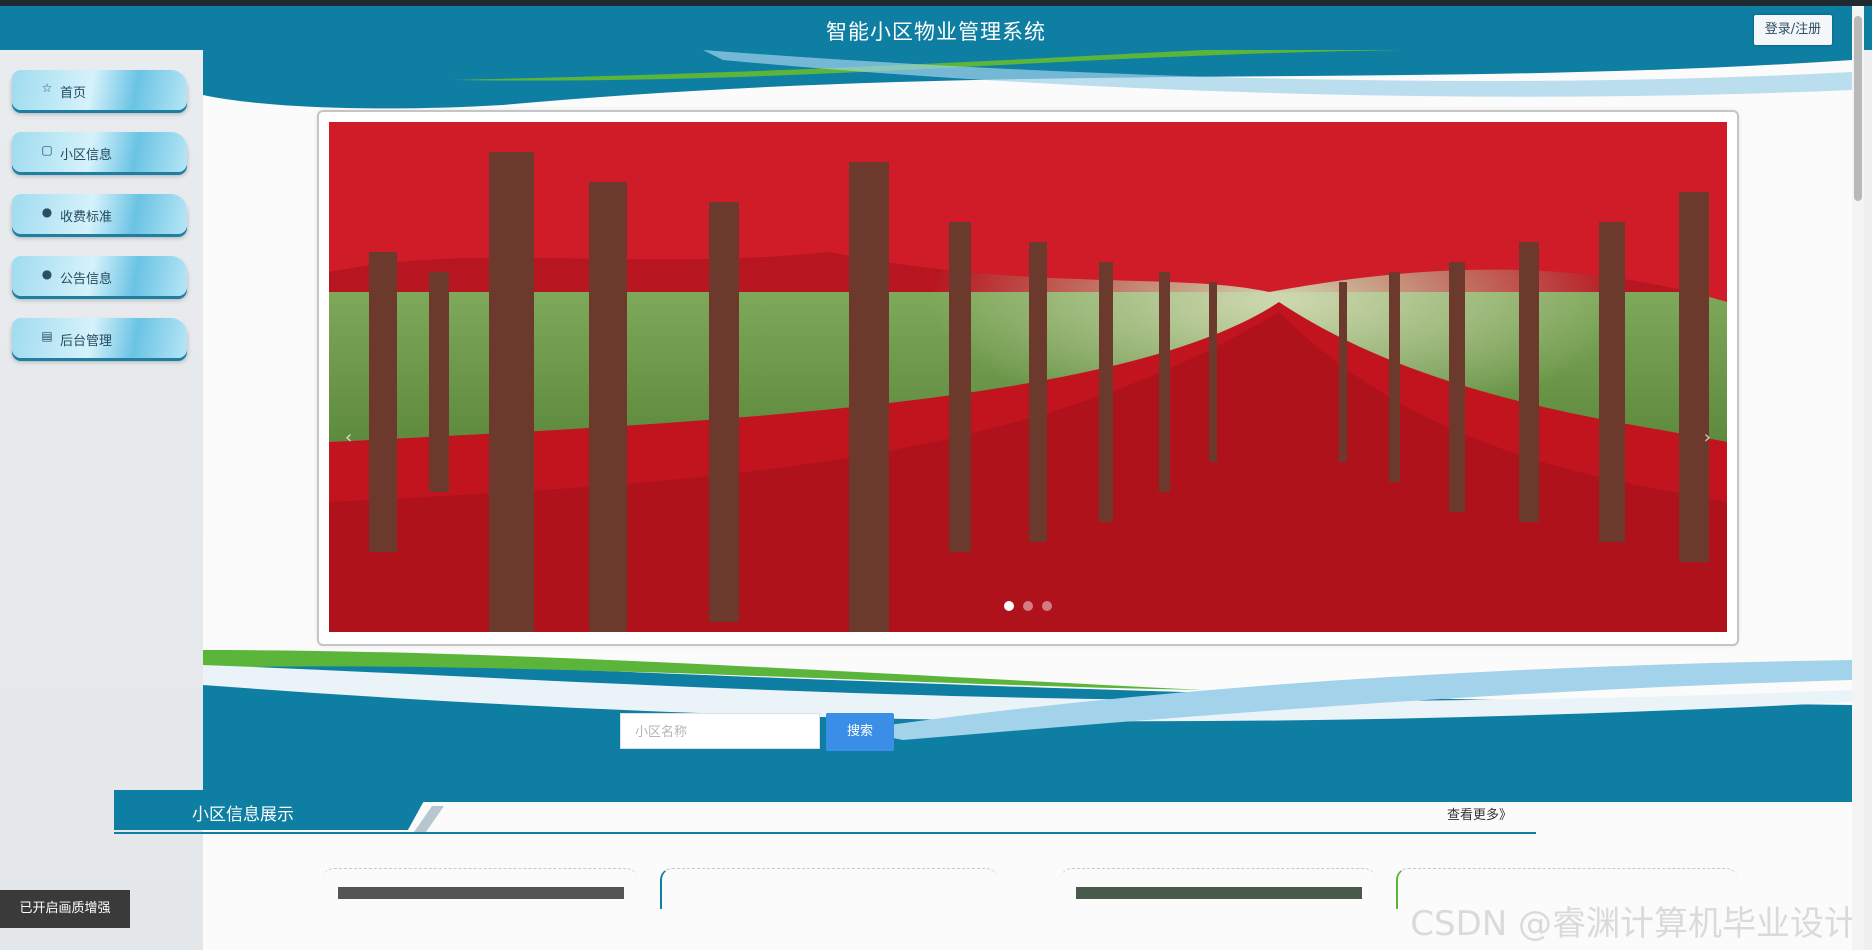 Image resolution: width=1872 pixels, height=950 pixels. What do you see at coordinates (243, 815) in the screenshot?
I see `section-title: 小区信息展示` at bounding box center [243, 815].